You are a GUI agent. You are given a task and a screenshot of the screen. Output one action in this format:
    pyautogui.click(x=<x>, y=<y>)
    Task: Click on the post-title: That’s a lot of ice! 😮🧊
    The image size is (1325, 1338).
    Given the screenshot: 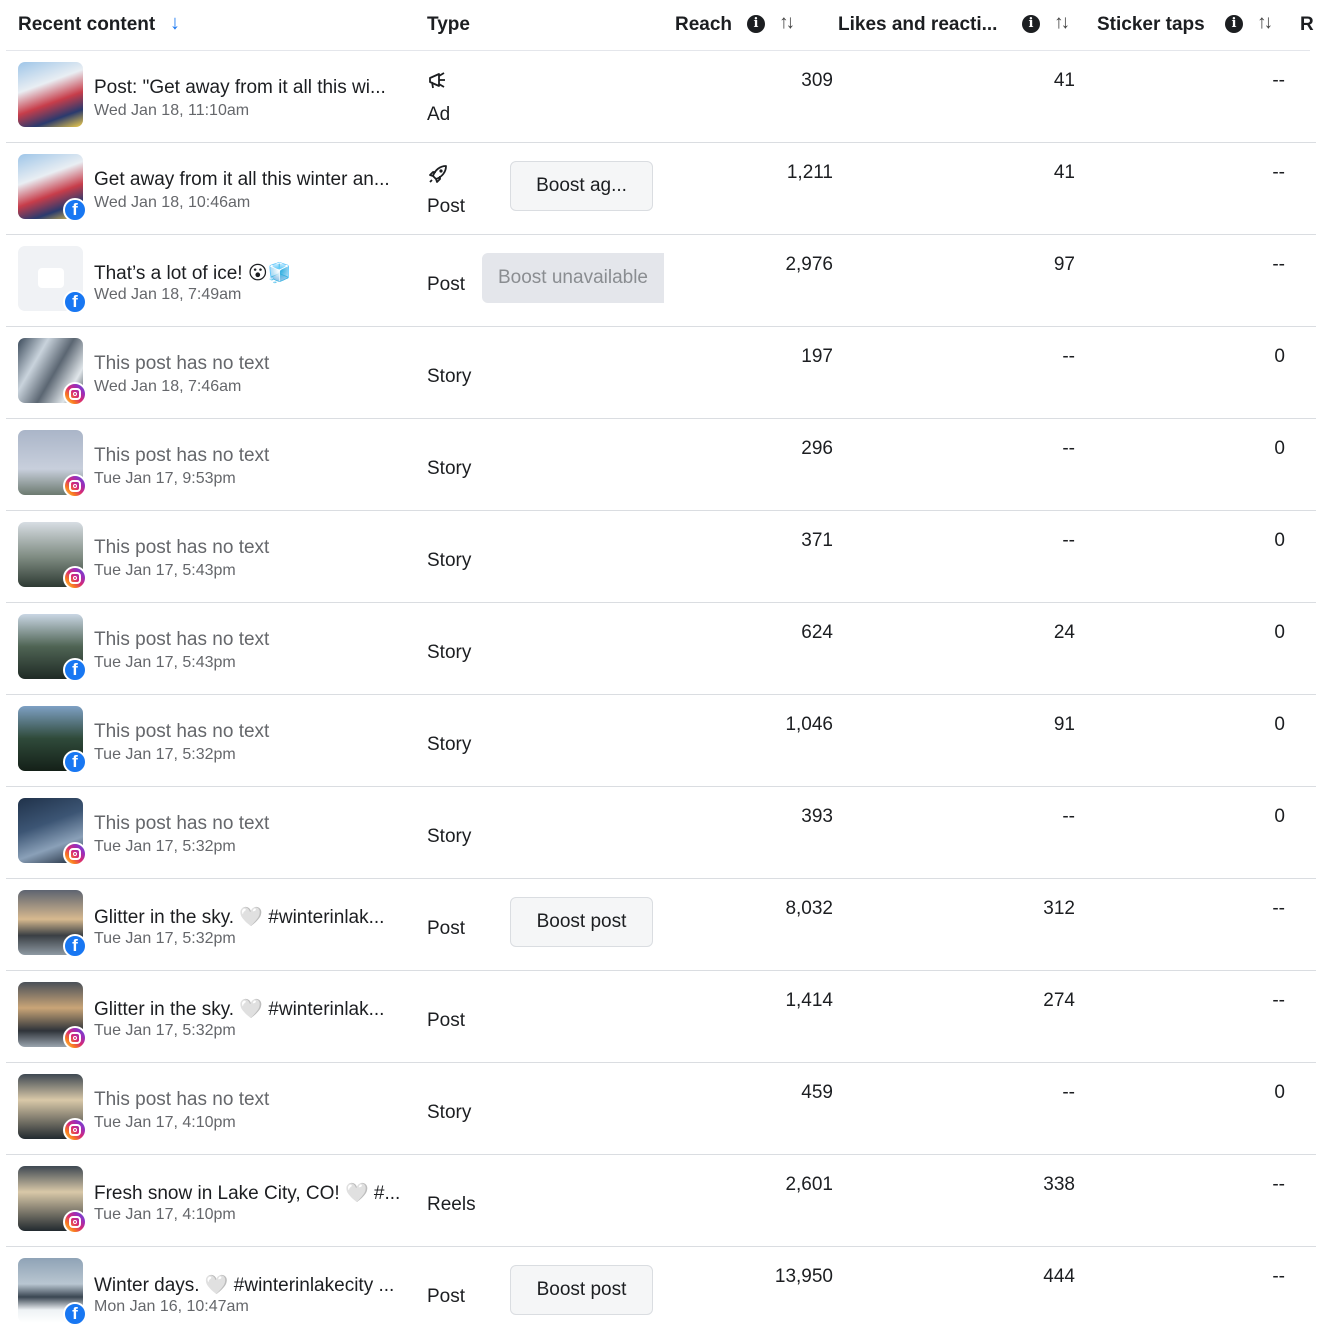 What is the action you would take?
    pyautogui.click(x=192, y=273)
    